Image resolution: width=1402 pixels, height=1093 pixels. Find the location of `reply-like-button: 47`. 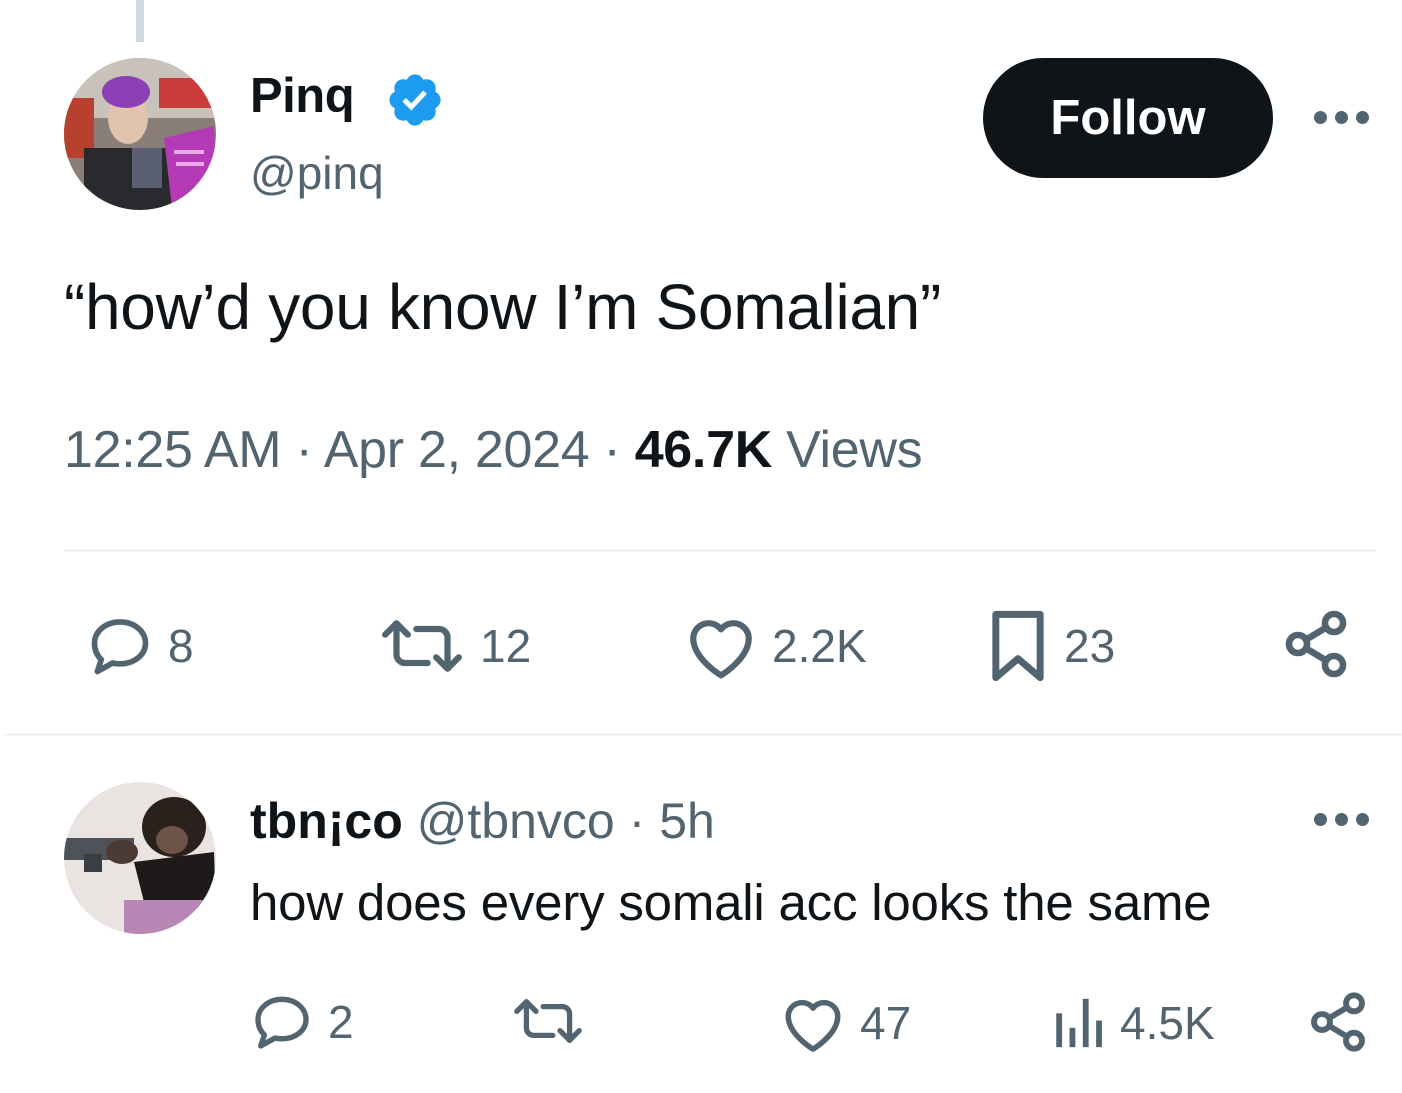

reply-like-button: 47 is located at coordinates (845, 1023).